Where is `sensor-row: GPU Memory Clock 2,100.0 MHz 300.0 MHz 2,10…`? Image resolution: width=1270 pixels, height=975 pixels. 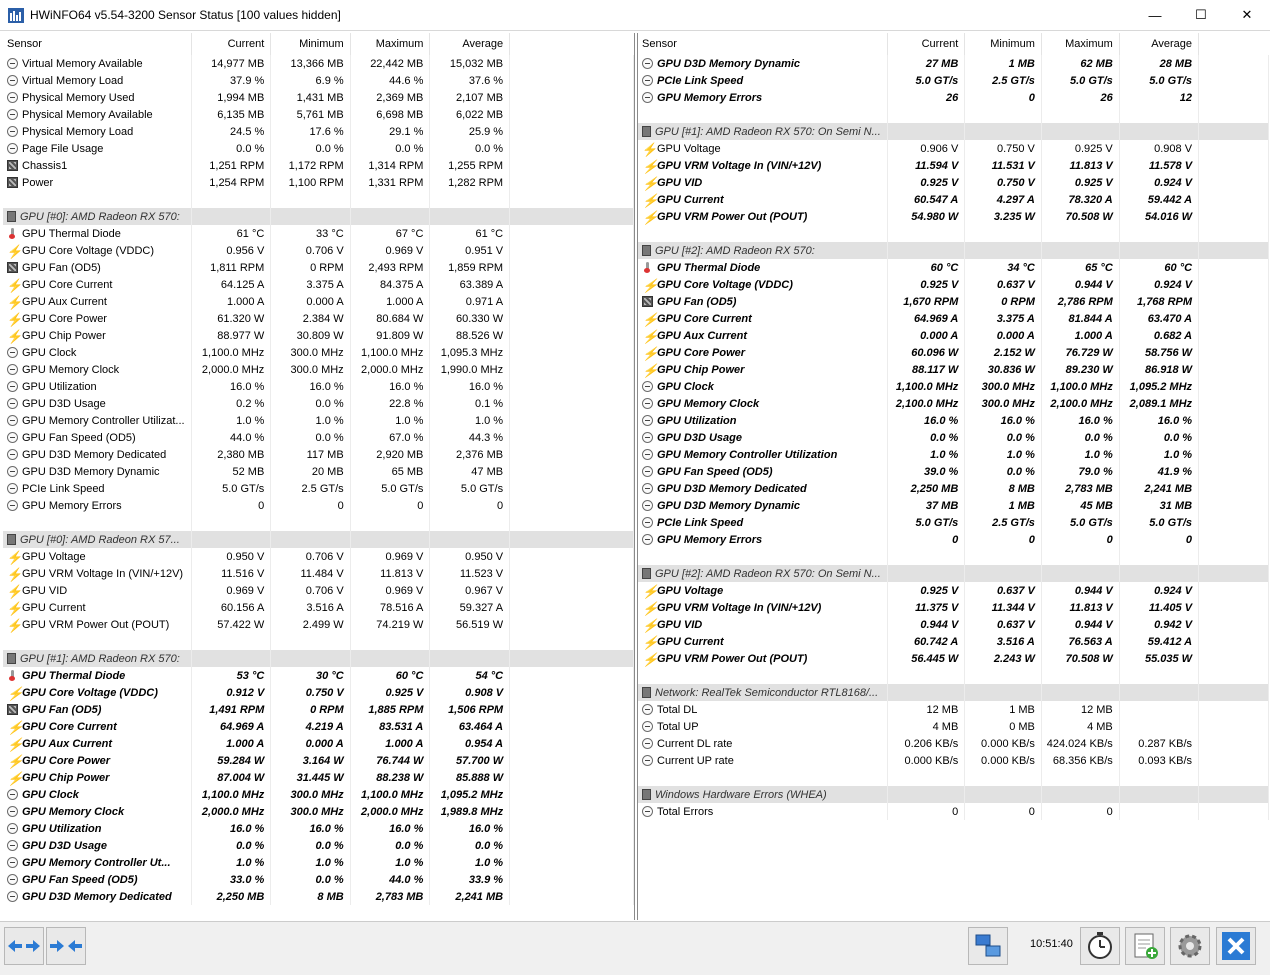
sensor-row: GPU Memory Clock 2,100.0 MHz 300.0 MHz 2,10… is located at coordinates (953, 403).